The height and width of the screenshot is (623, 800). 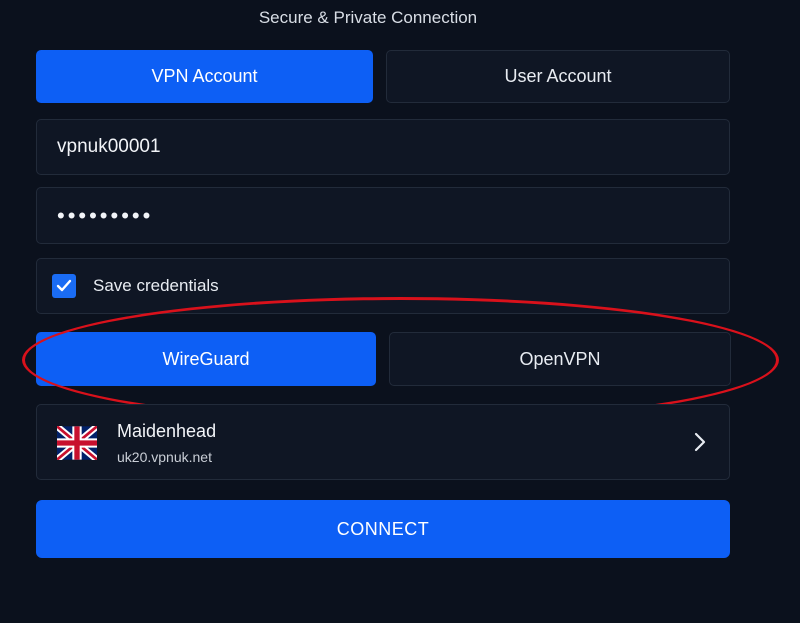 What do you see at coordinates (156, 285) in the screenshot?
I see `save-credentials-label: Save credentials` at bounding box center [156, 285].